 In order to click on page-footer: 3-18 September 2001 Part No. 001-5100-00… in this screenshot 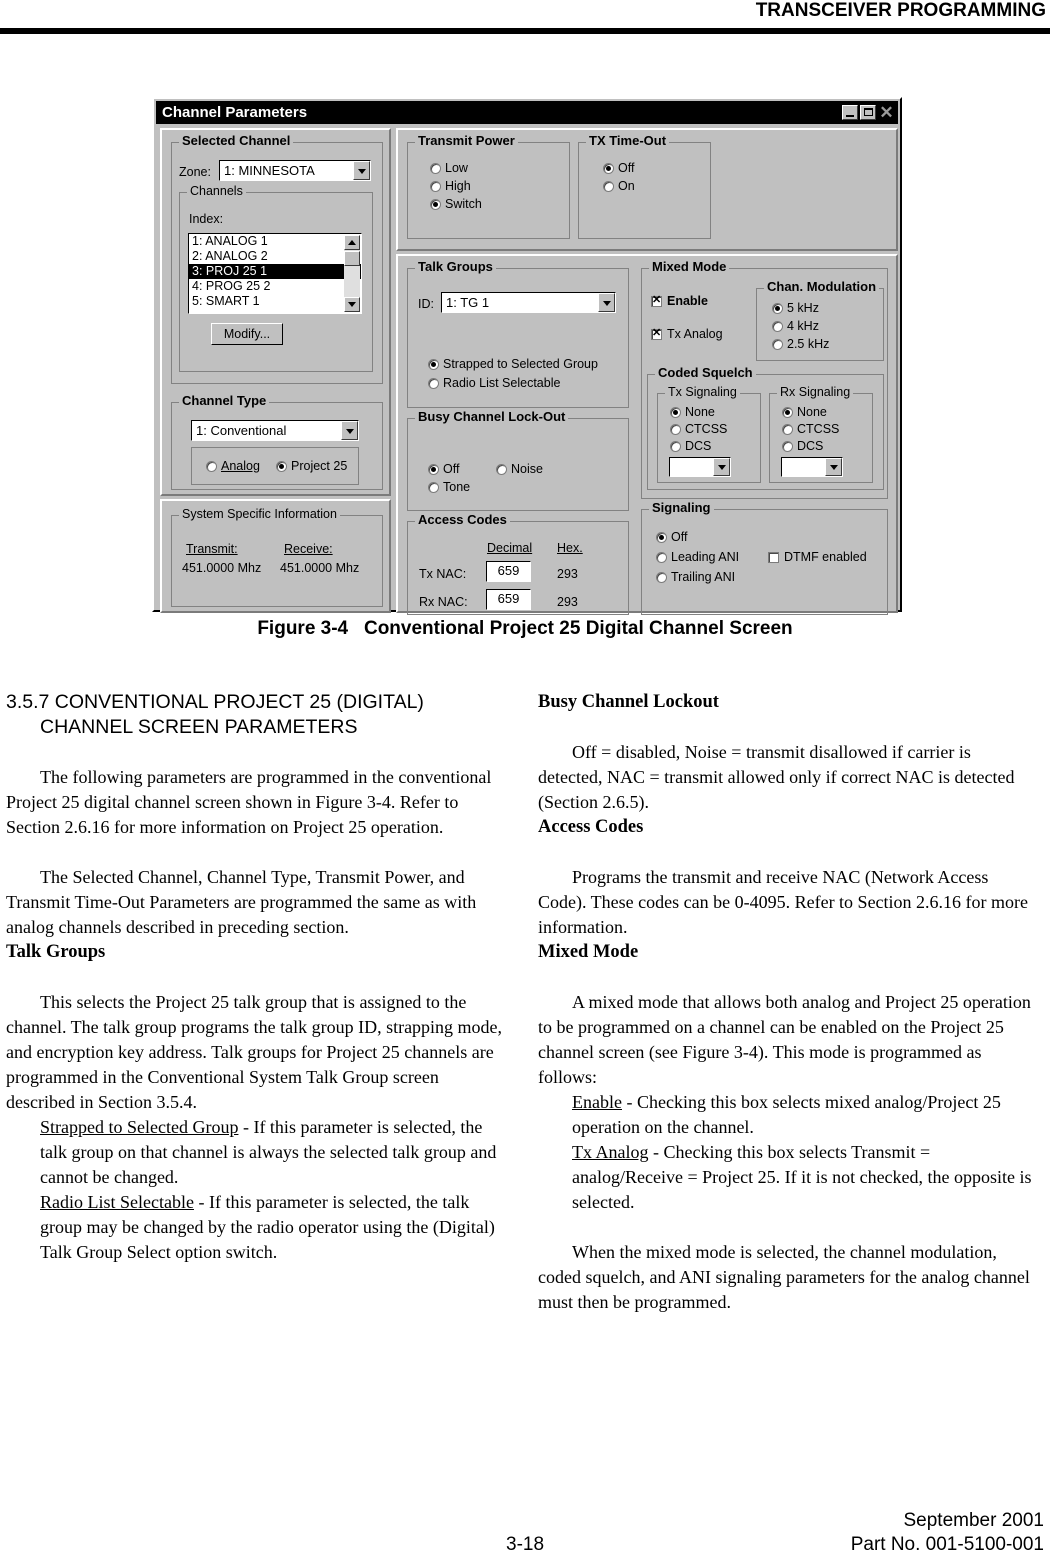, I will do `click(525, 1528)`.